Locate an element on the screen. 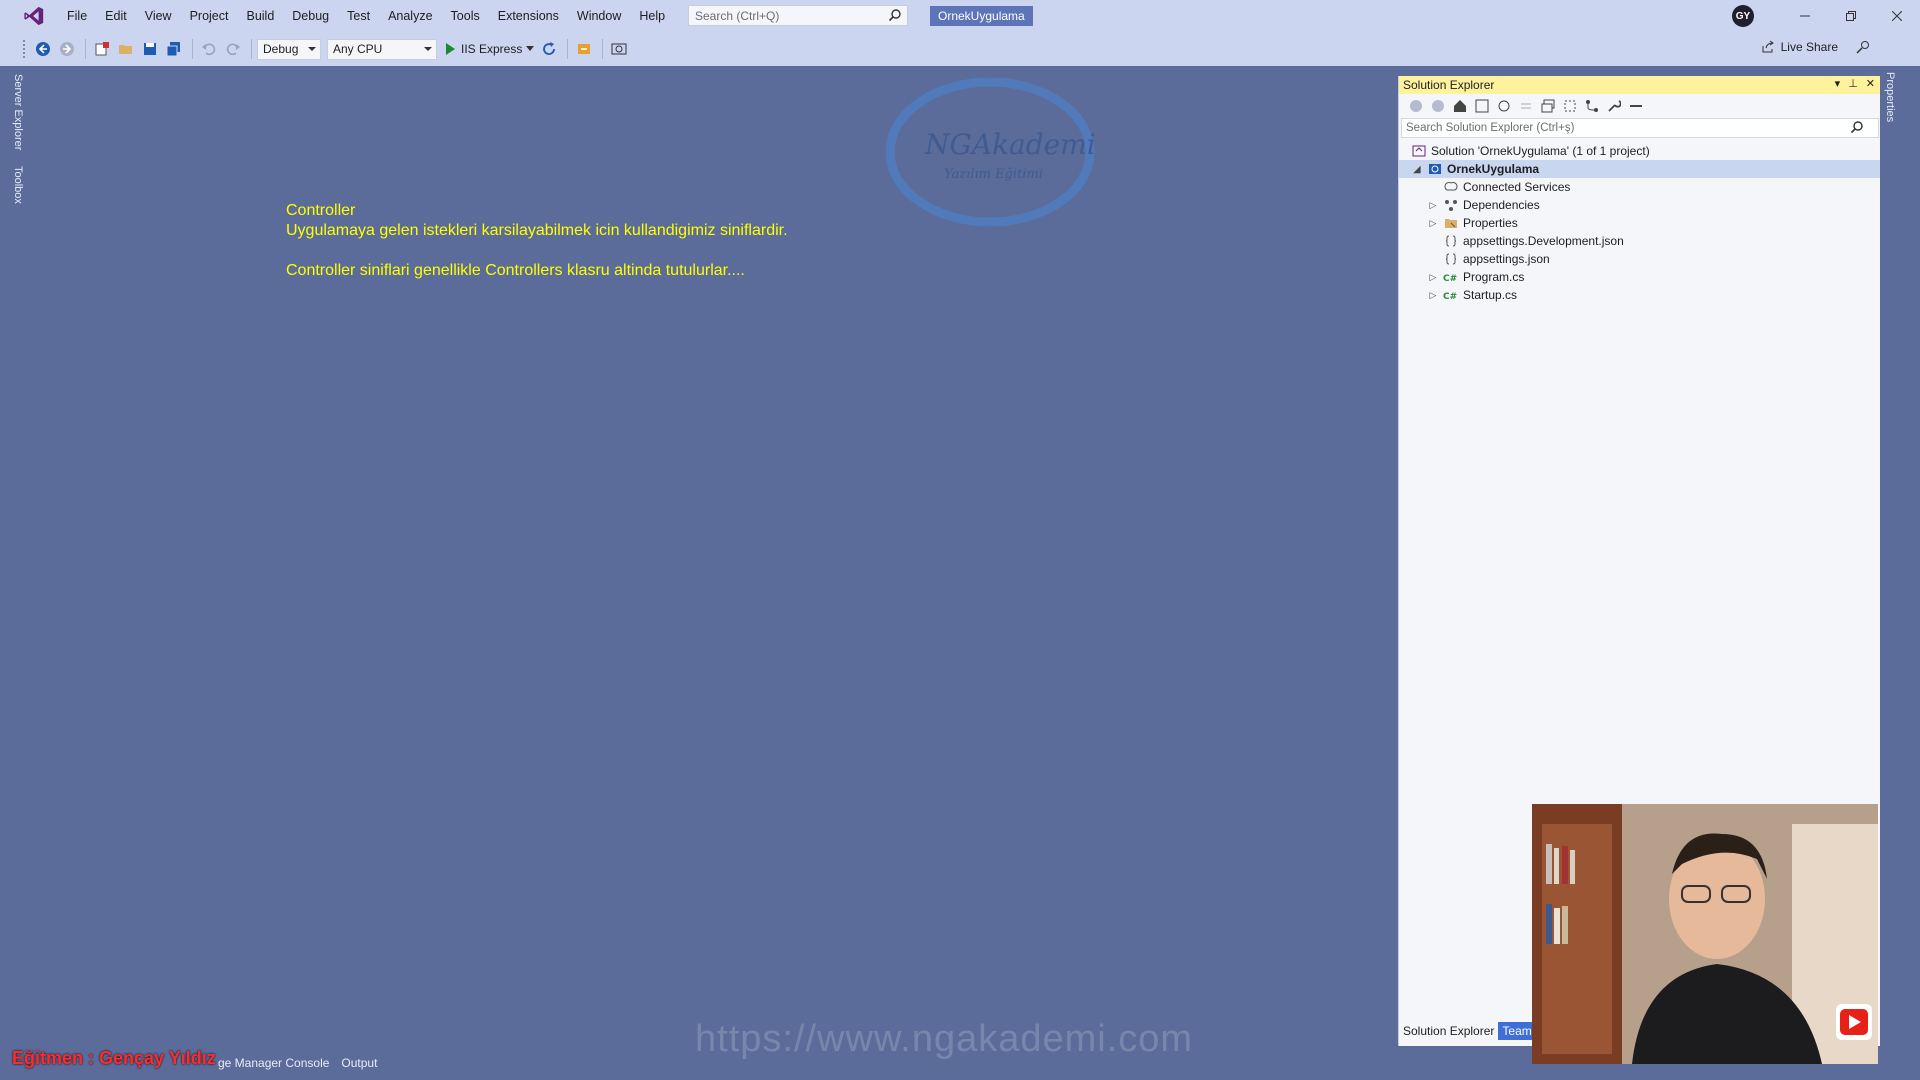 Image resolution: width=1920 pixels, height=1080 pixels. sync-button is located at coordinates (1526, 106).